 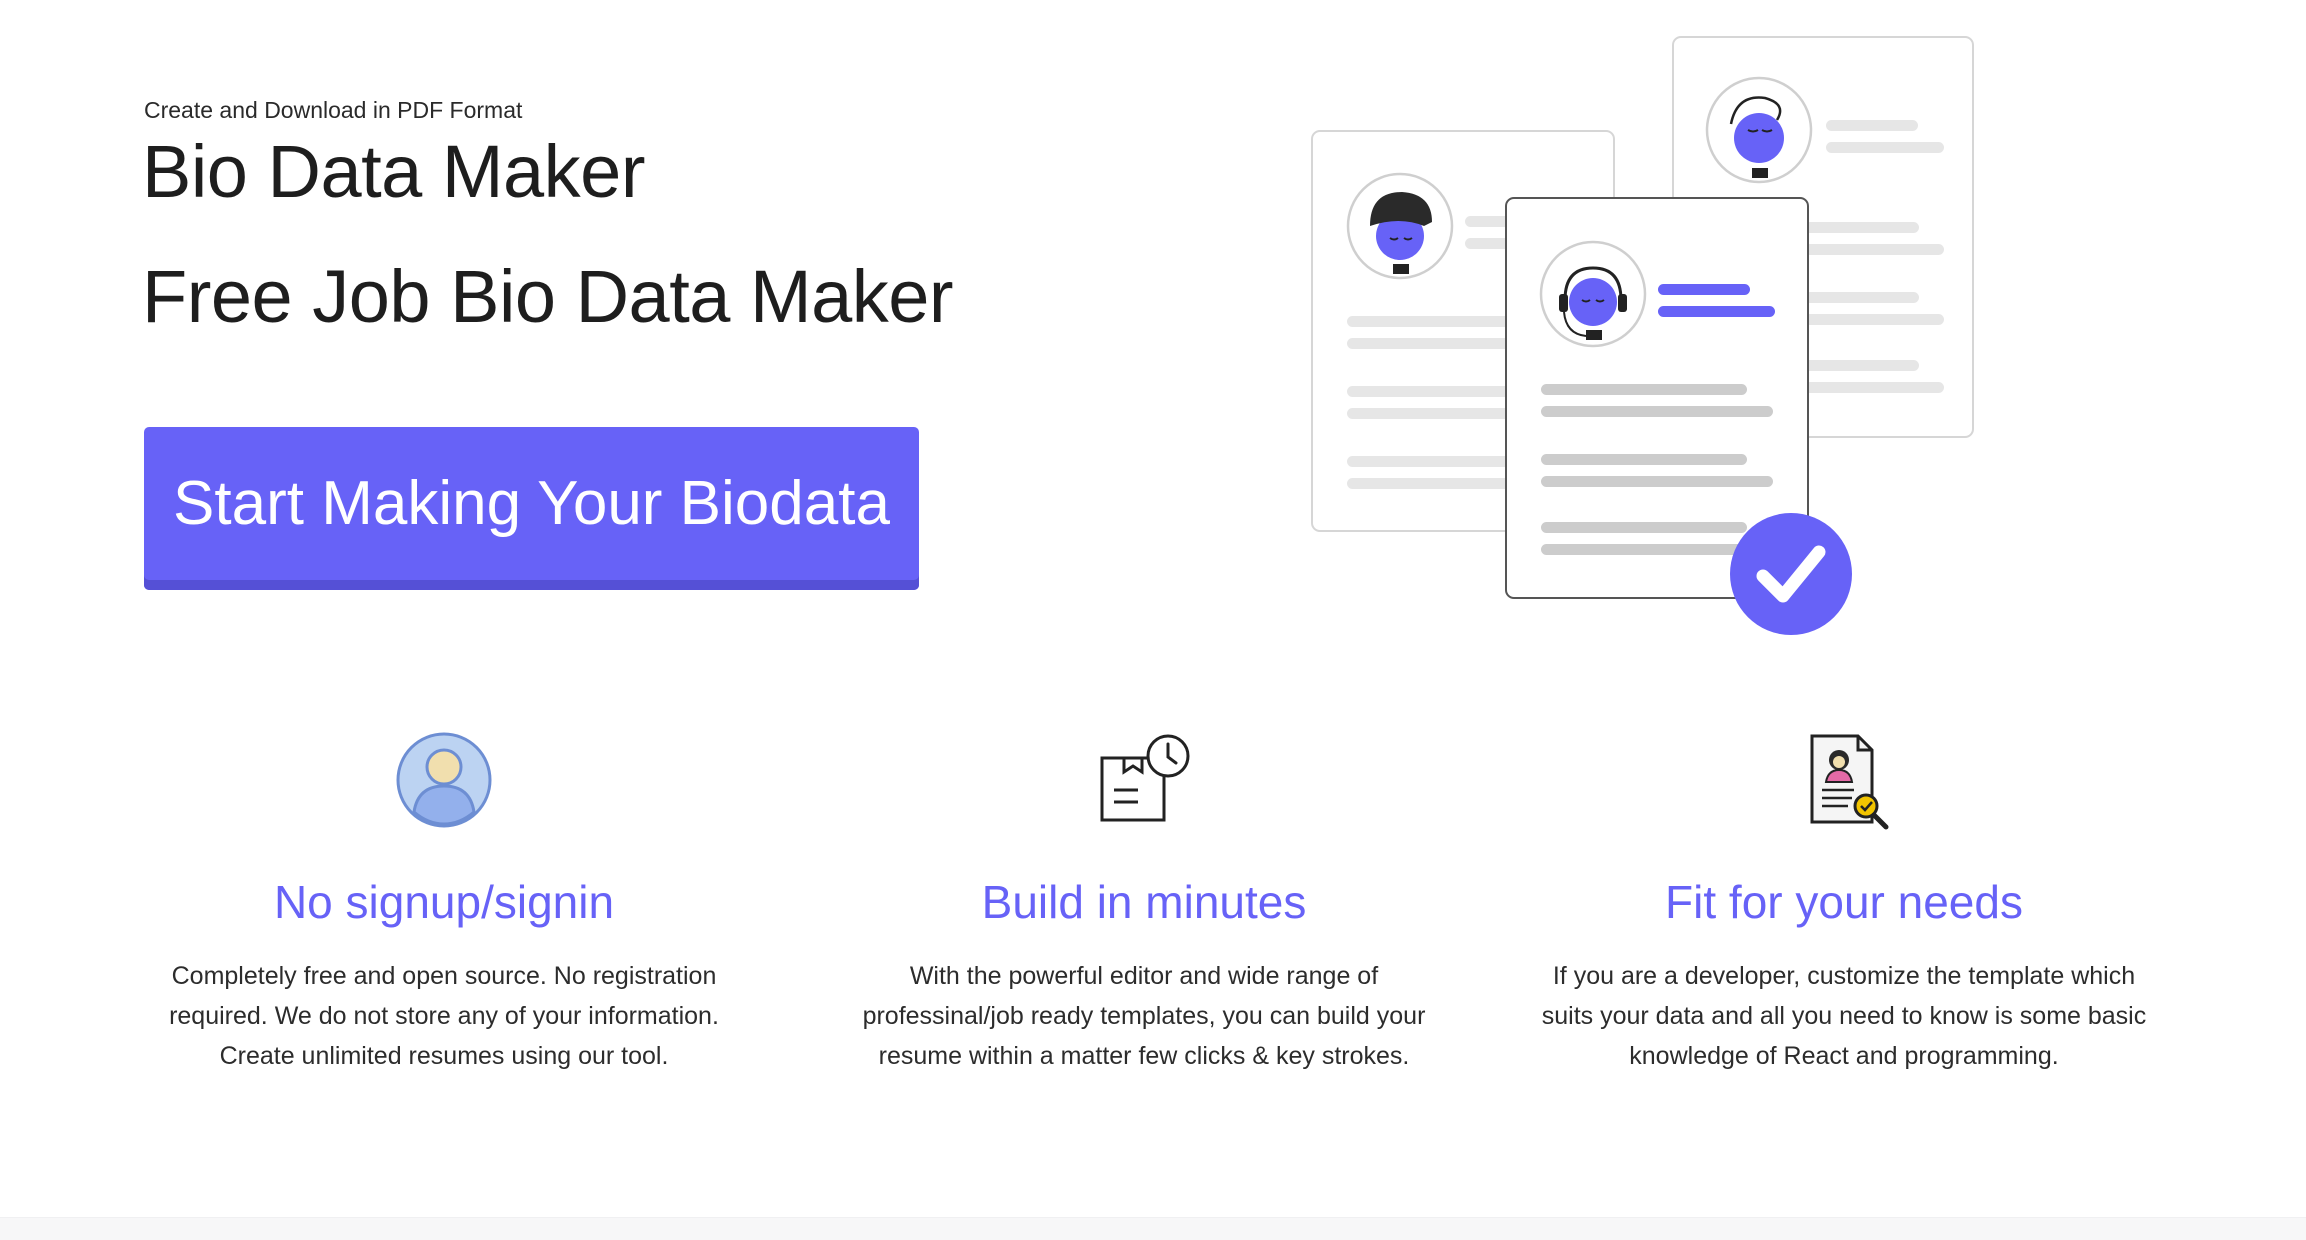 I want to click on feature-title: Fit for your needs, so click(x=1844, y=902).